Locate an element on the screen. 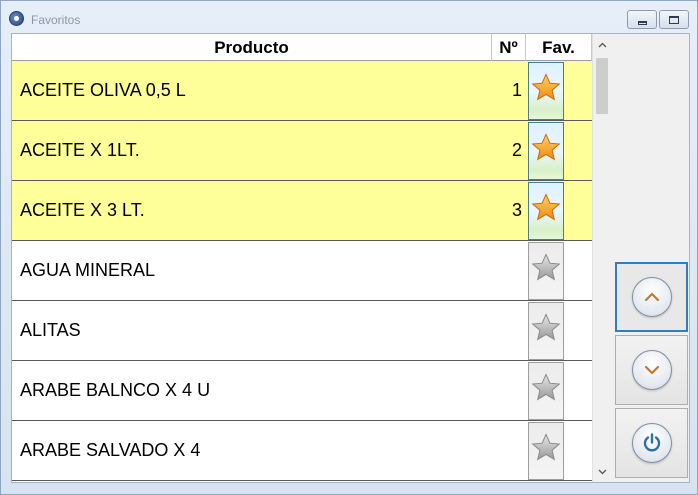  window-controls is located at coordinates (658, 19).